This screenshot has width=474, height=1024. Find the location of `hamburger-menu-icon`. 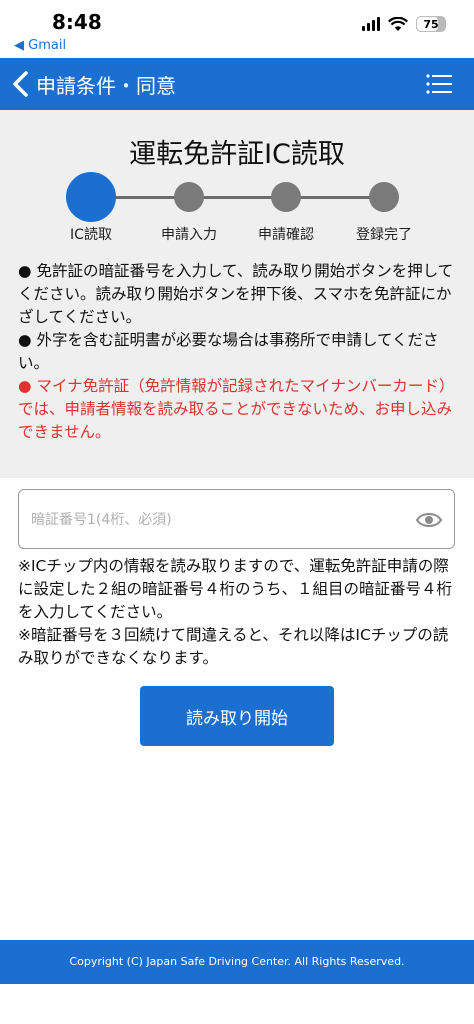

hamburger-menu-icon is located at coordinates (439, 84).